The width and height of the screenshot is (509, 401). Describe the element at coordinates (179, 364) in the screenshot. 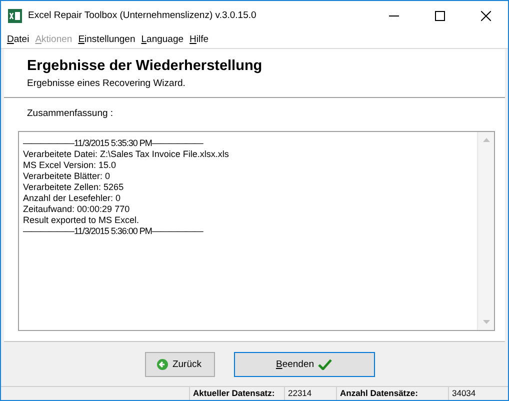

I see `back-button: Zurück` at that location.